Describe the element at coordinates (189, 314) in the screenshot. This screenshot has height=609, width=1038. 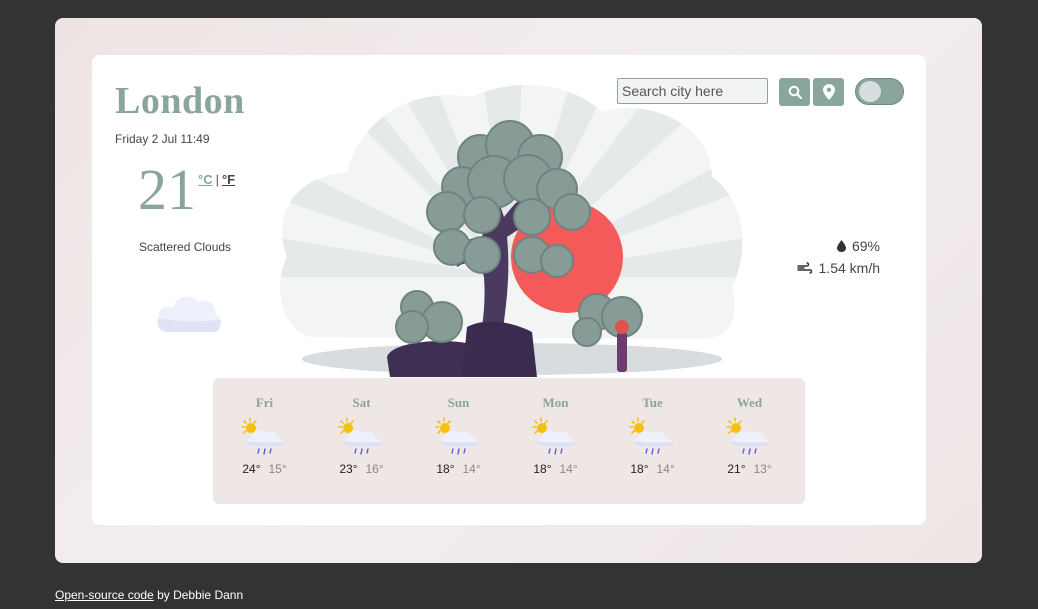
I see `cloud-icon` at that location.